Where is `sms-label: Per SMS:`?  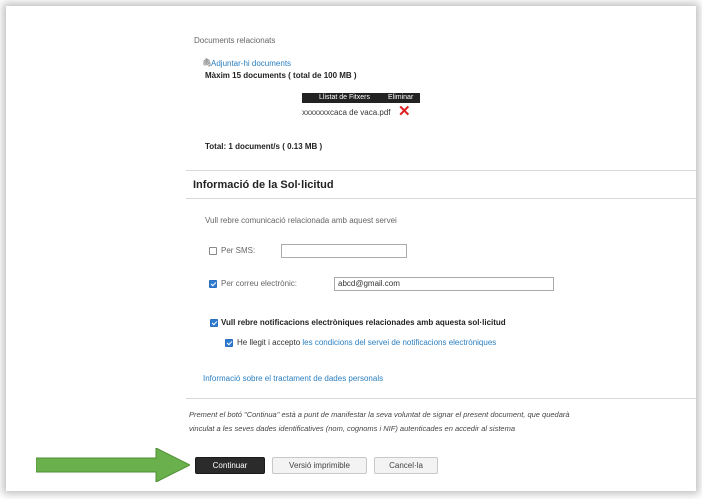 sms-label: Per SMS: is located at coordinates (238, 250).